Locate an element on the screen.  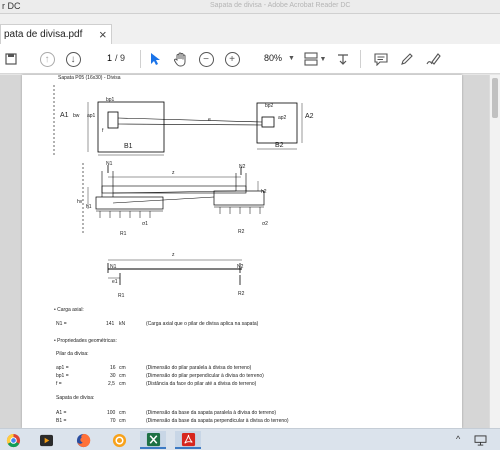
page-number-input: 1 is located at coordinates (101, 59).